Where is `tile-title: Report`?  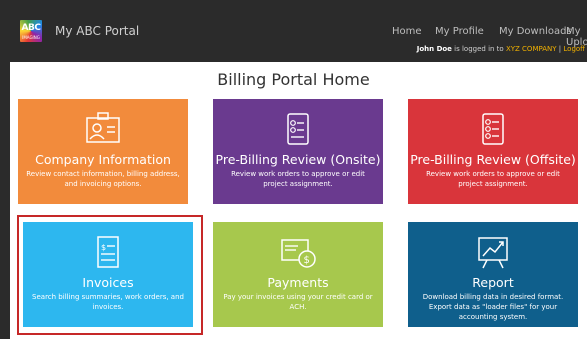
tile-title: Report is located at coordinates (493, 282).